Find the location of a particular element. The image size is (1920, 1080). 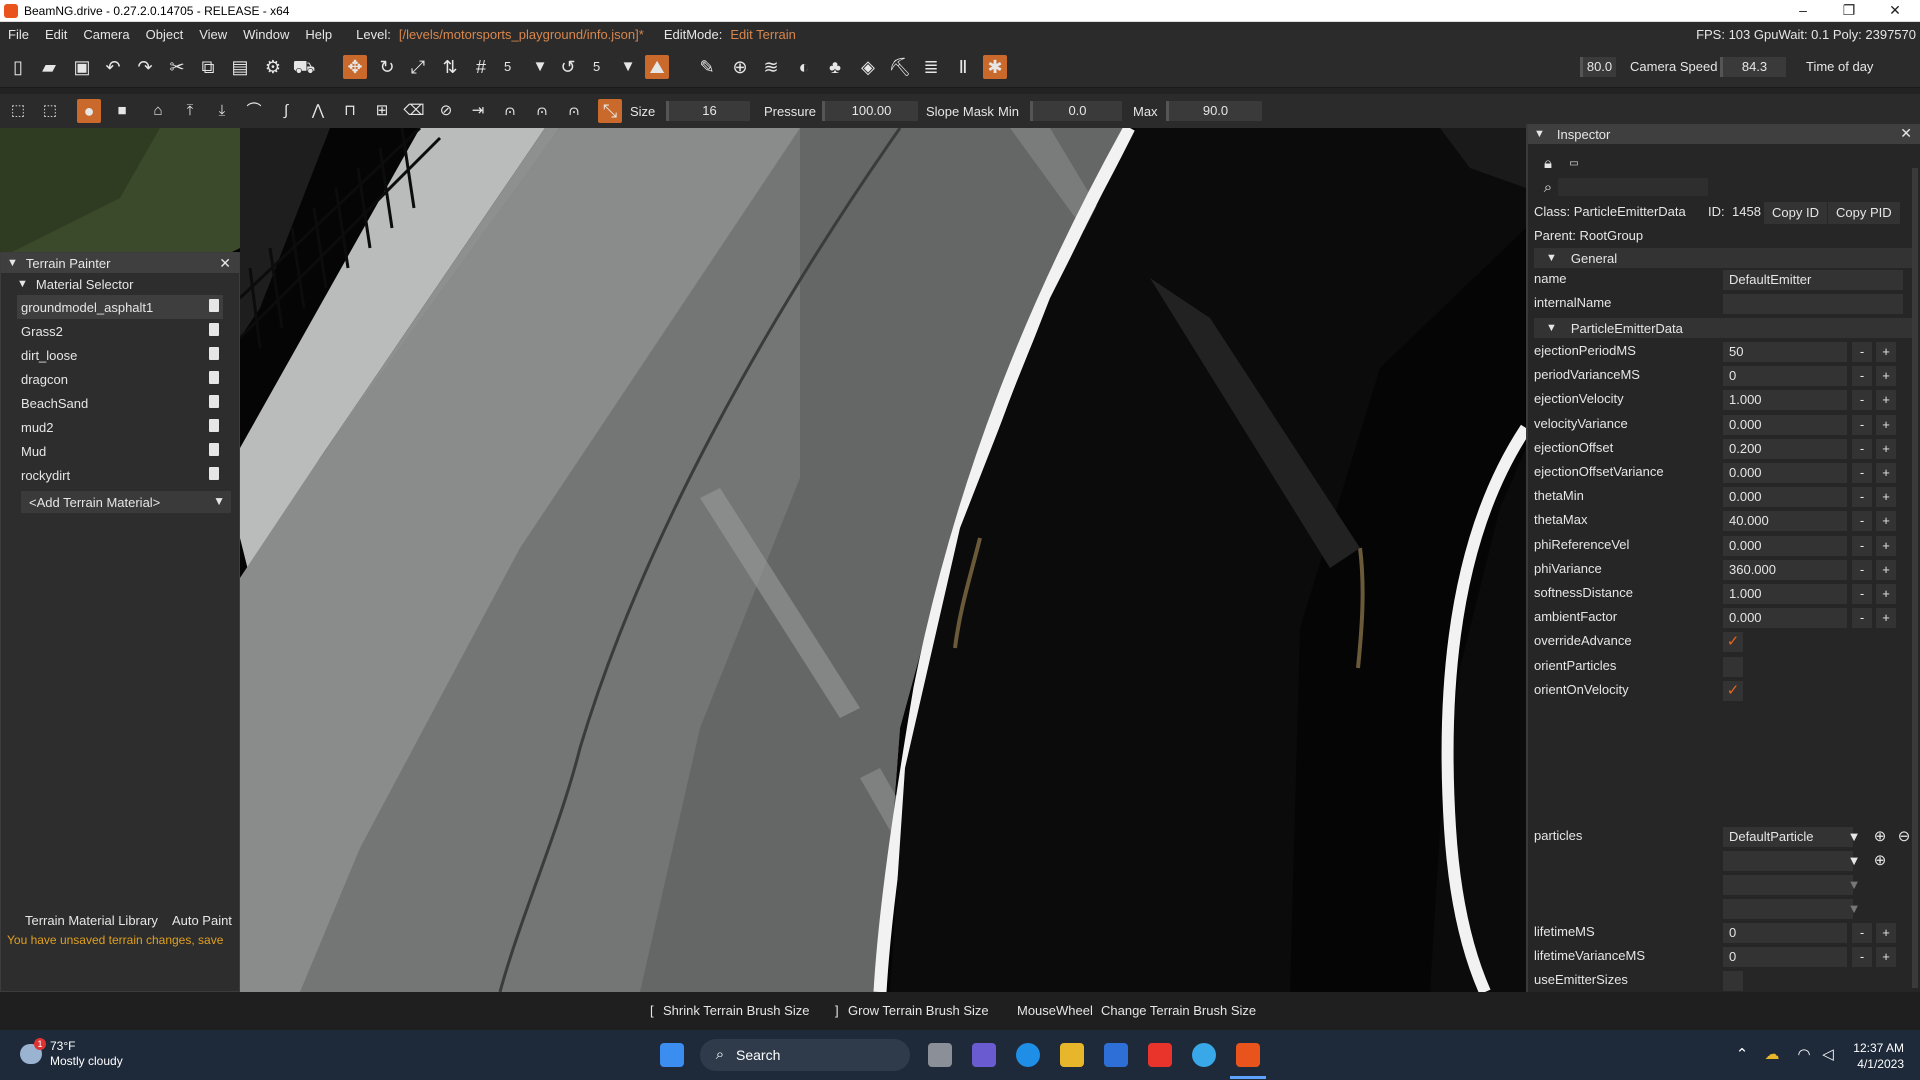

teams-chat-icon is located at coordinates (984, 1055).